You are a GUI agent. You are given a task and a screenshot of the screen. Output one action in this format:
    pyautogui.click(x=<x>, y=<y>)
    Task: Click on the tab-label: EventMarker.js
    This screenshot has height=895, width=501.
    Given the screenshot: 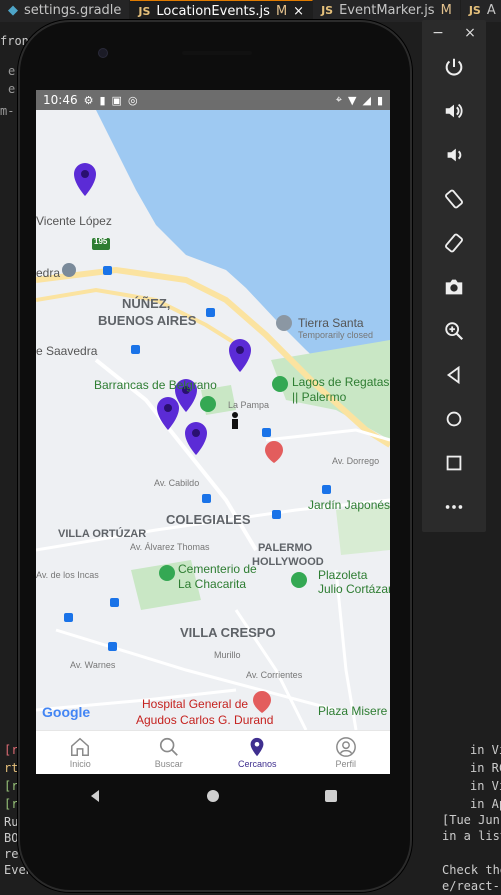 What is the action you would take?
    pyautogui.click(x=387, y=10)
    